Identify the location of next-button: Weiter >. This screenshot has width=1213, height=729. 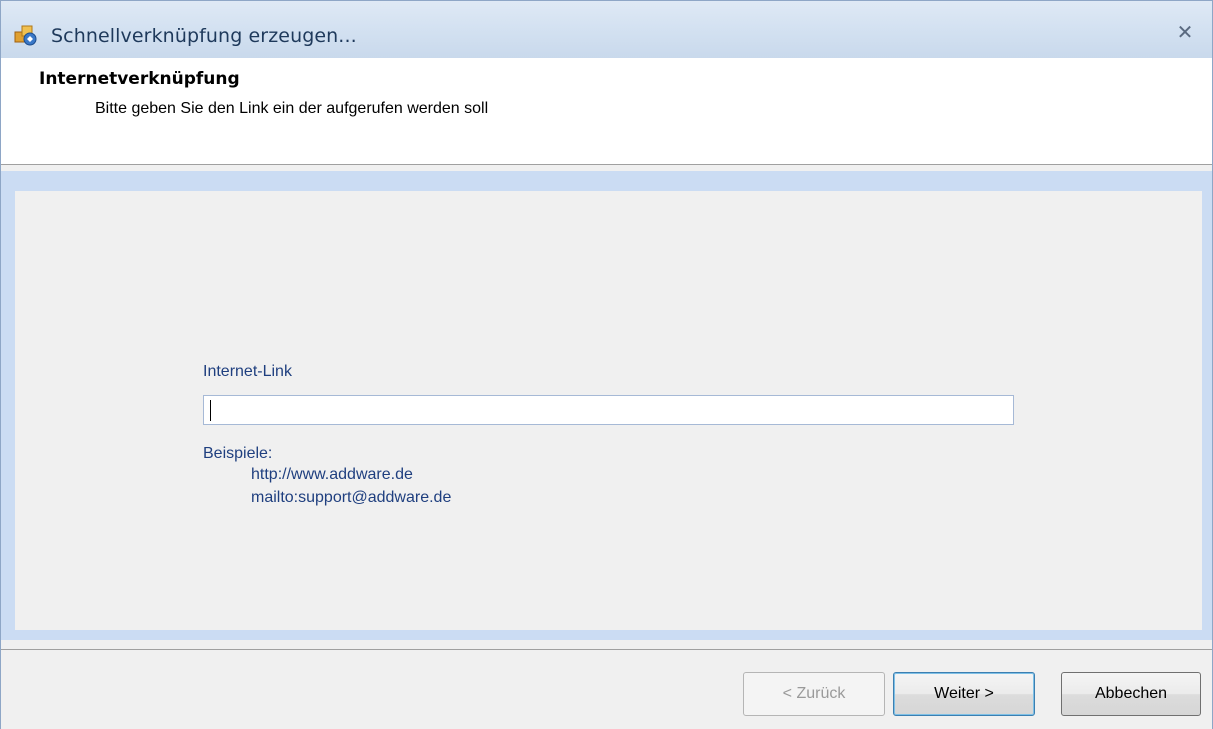
(964, 694).